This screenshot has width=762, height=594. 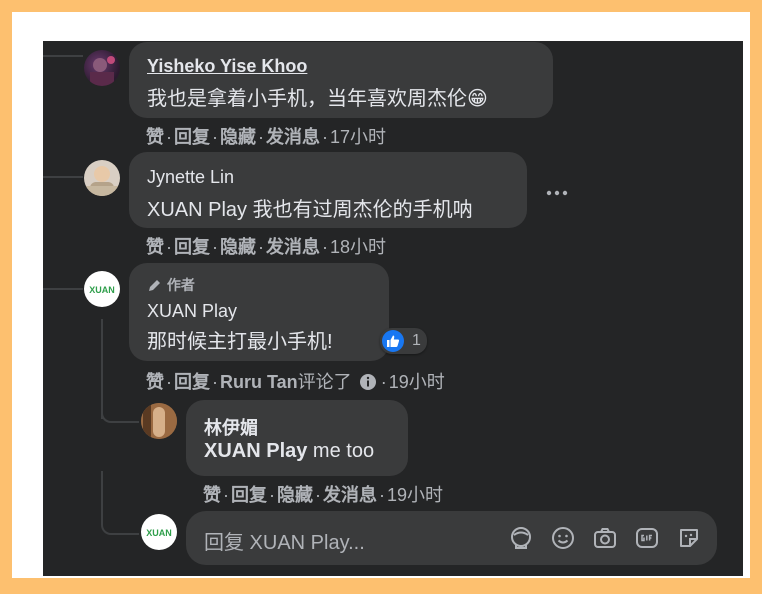 What do you see at coordinates (605, 538) in the screenshot?
I see `camera-icon` at bounding box center [605, 538].